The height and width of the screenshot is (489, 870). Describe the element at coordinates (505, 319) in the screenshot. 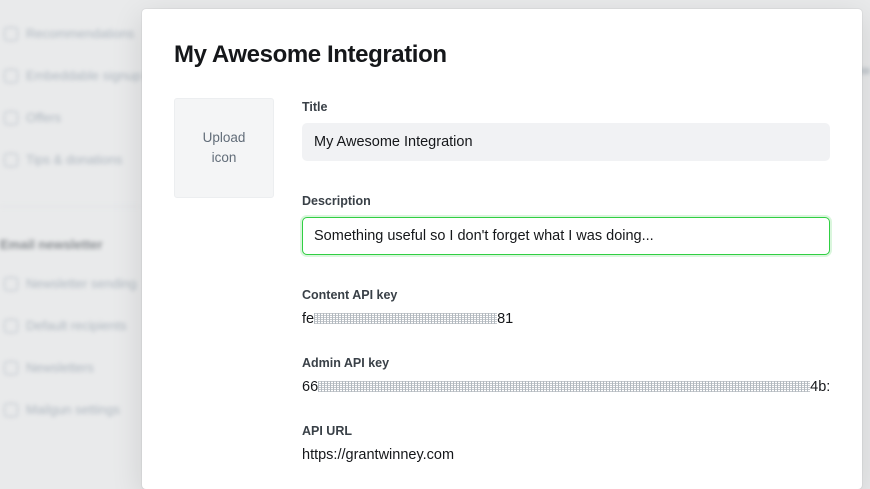

I see `content-key-suffix: 81` at that location.